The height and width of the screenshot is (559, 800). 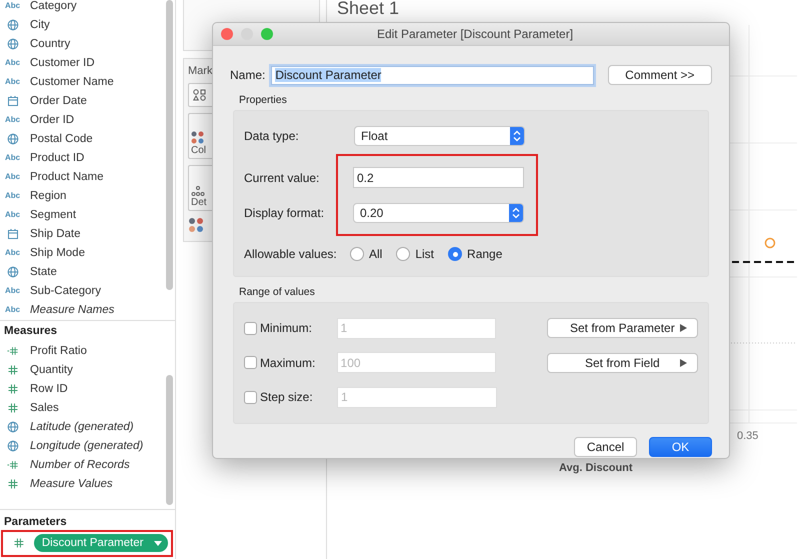 I want to click on mark-card: Col, so click(x=200, y=136).